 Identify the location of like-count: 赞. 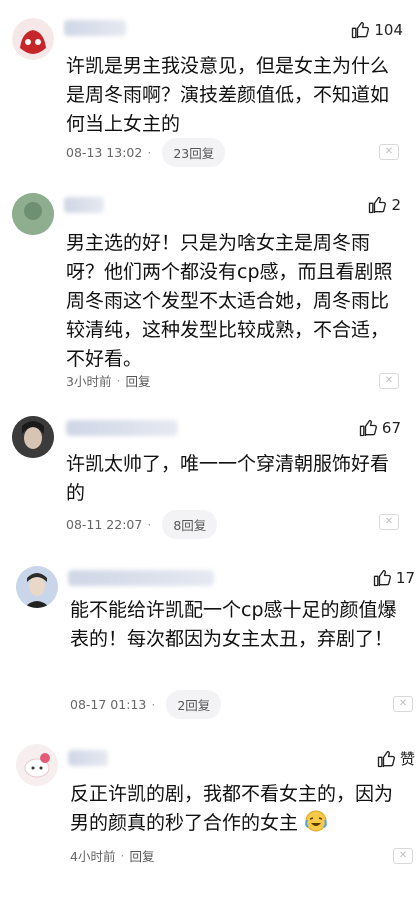
(407, 759).